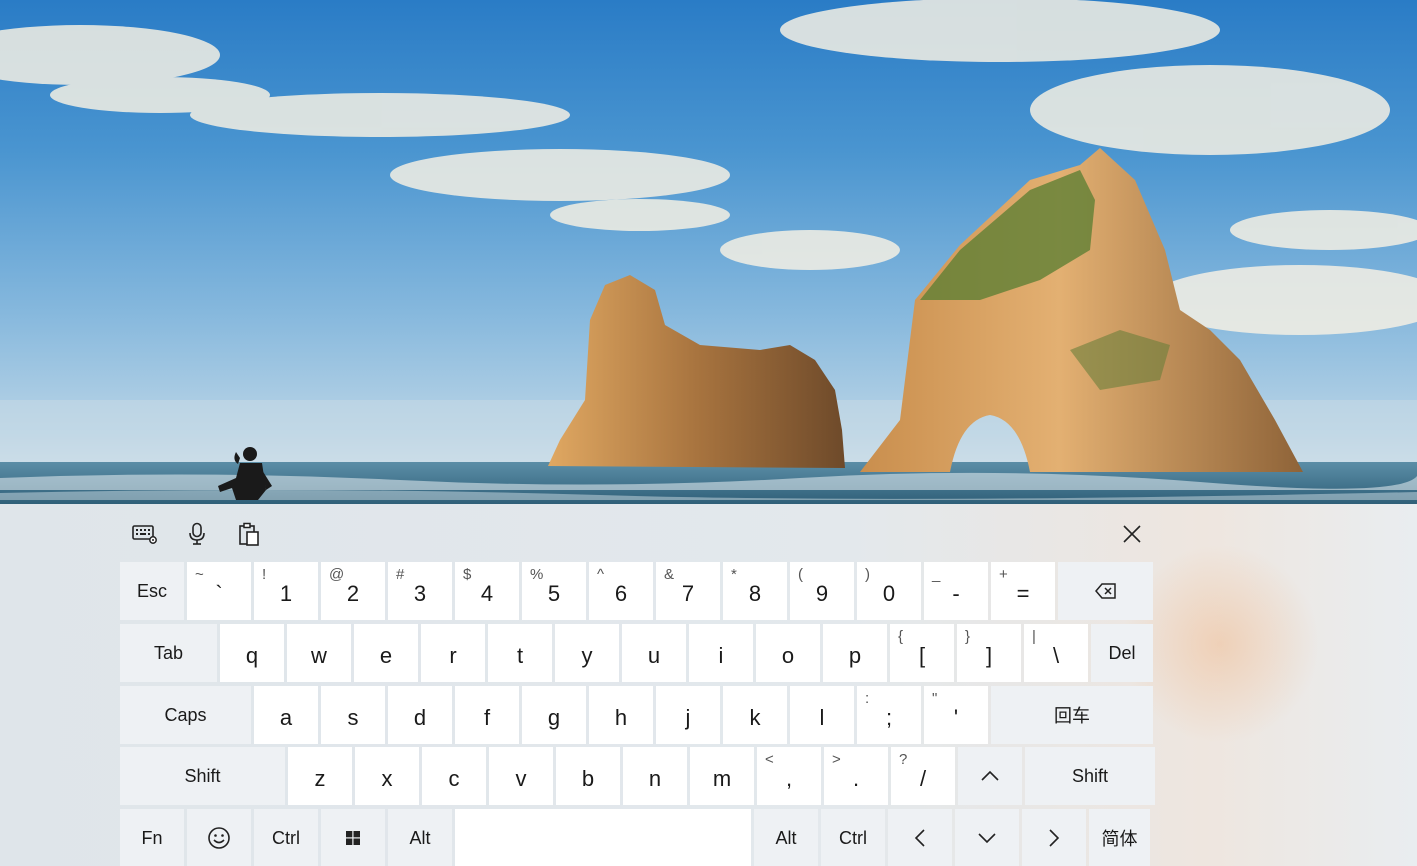 This screenshot has width=1417, height=866. Describe the element at coordinates (197, 534) in the screenshot. I see `voice-typing-button` at that location.